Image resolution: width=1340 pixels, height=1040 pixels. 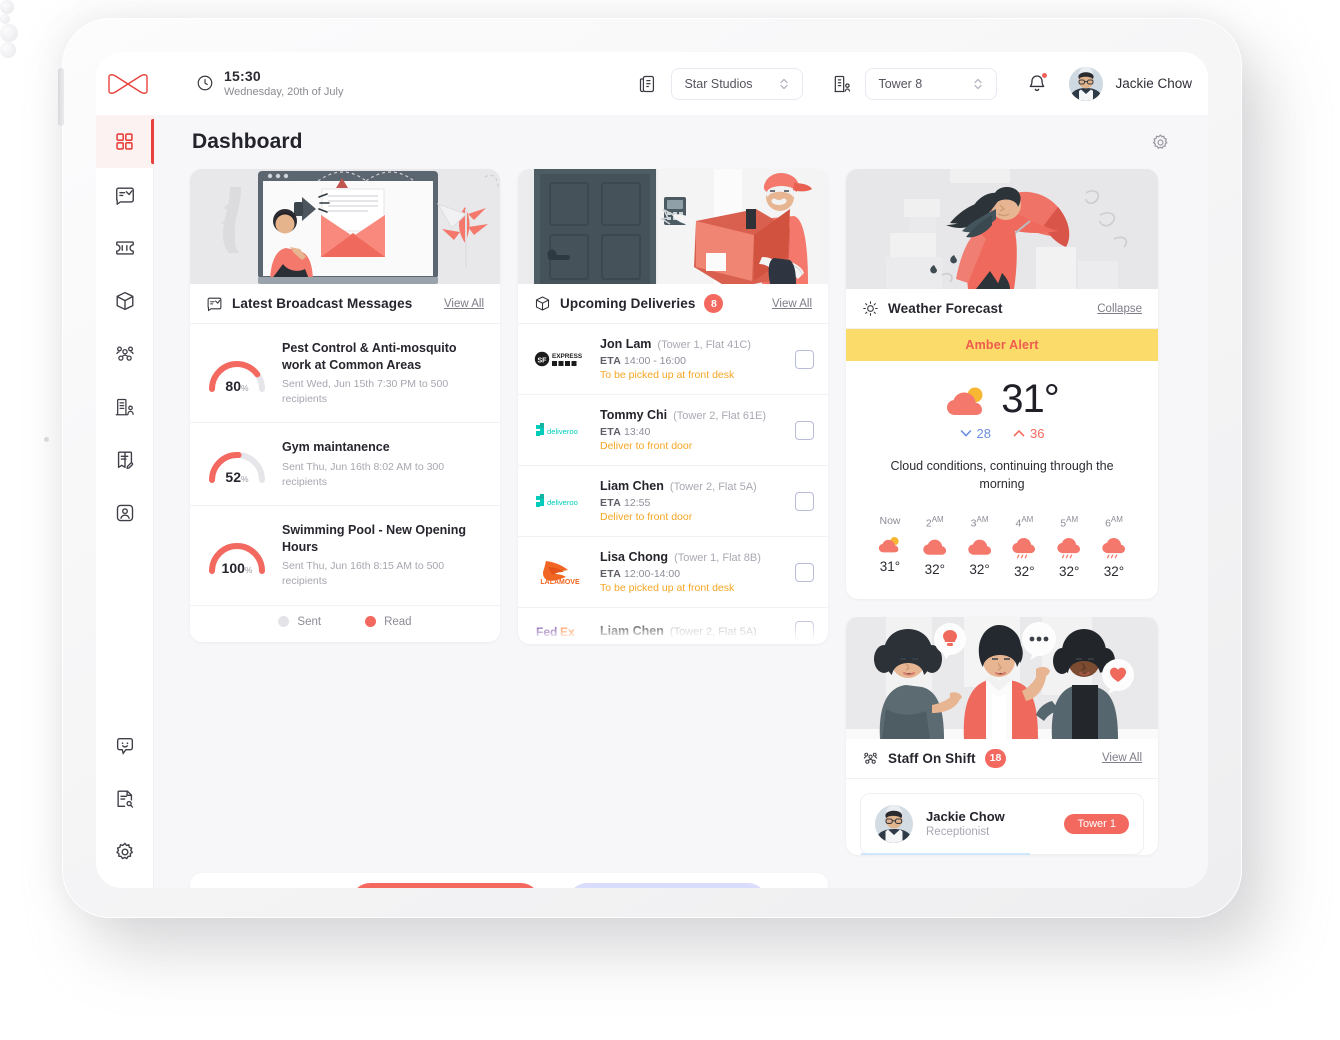 I want to click on legend-label-read: Read, so click(x=398, y=621).